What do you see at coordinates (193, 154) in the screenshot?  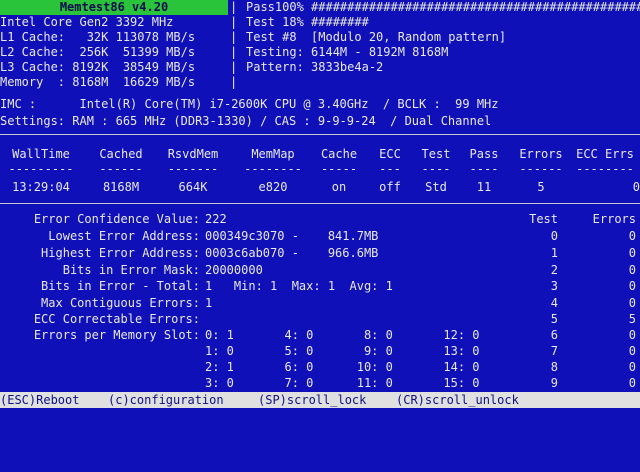 I see `status-header: RsvdMem` at bounding box center [193, 154].